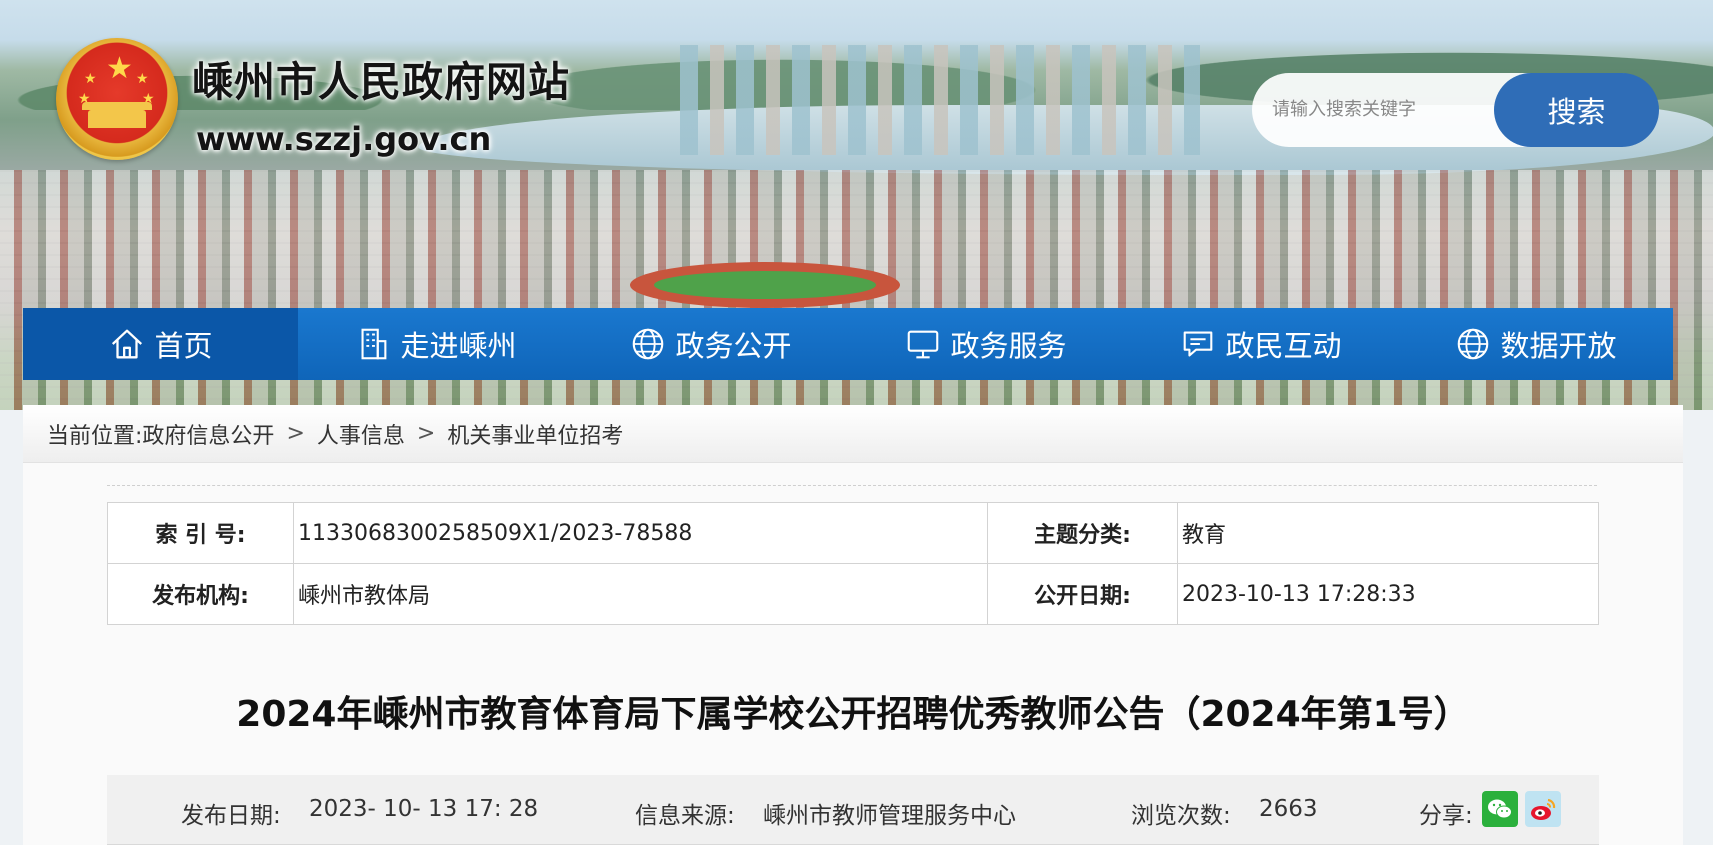  I want to click on monitor-icon, so click(923, 344).